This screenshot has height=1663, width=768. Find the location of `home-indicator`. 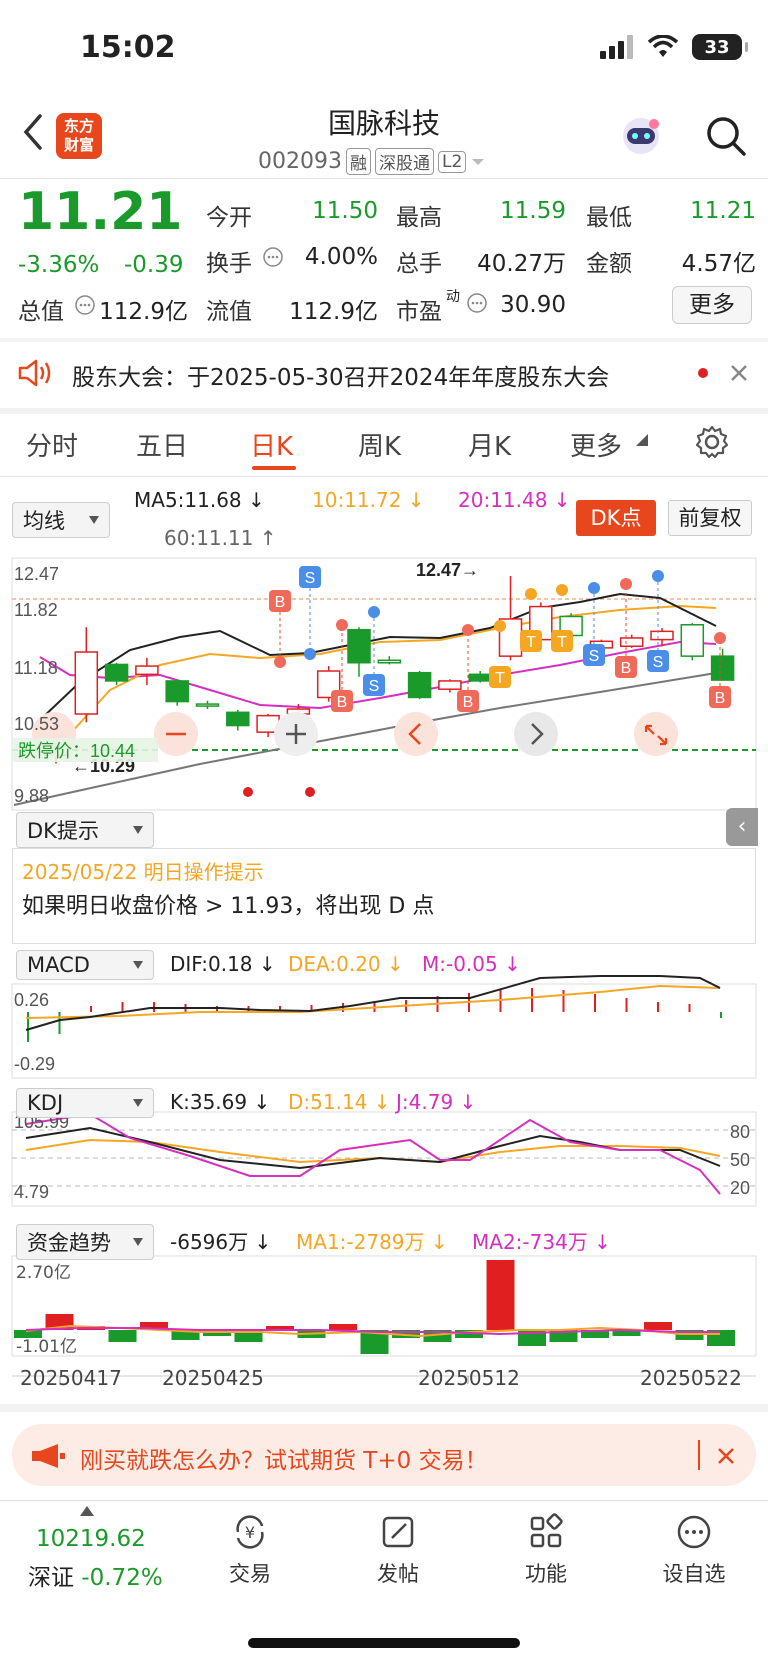

home-indicator is located at coordinates (384, 1643).